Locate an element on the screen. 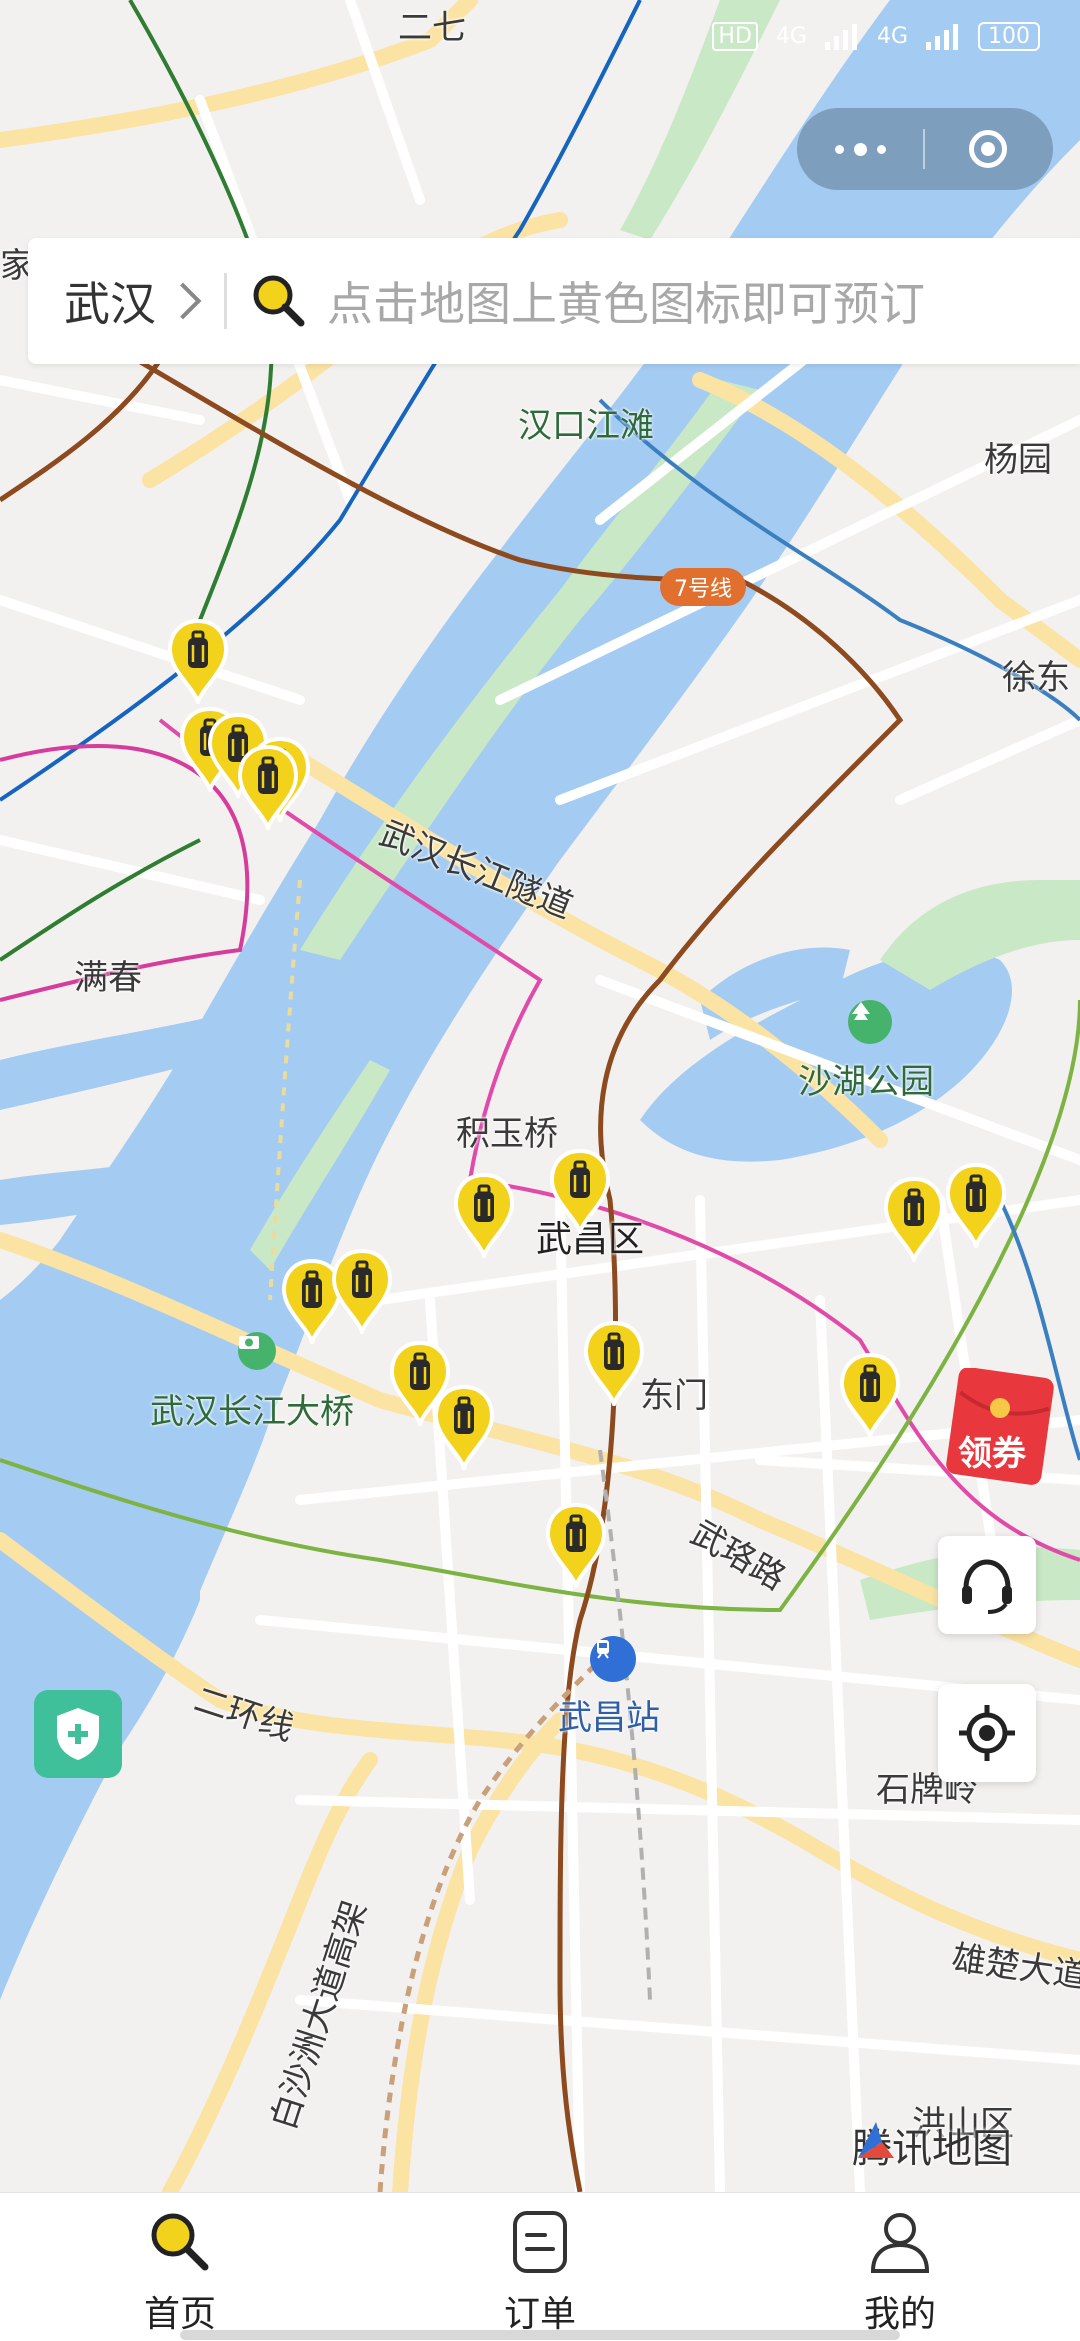 Image resolution: width=1080 pixels, height=2341 pixels. chevron-right-icon is located at coordinates (183, 301).